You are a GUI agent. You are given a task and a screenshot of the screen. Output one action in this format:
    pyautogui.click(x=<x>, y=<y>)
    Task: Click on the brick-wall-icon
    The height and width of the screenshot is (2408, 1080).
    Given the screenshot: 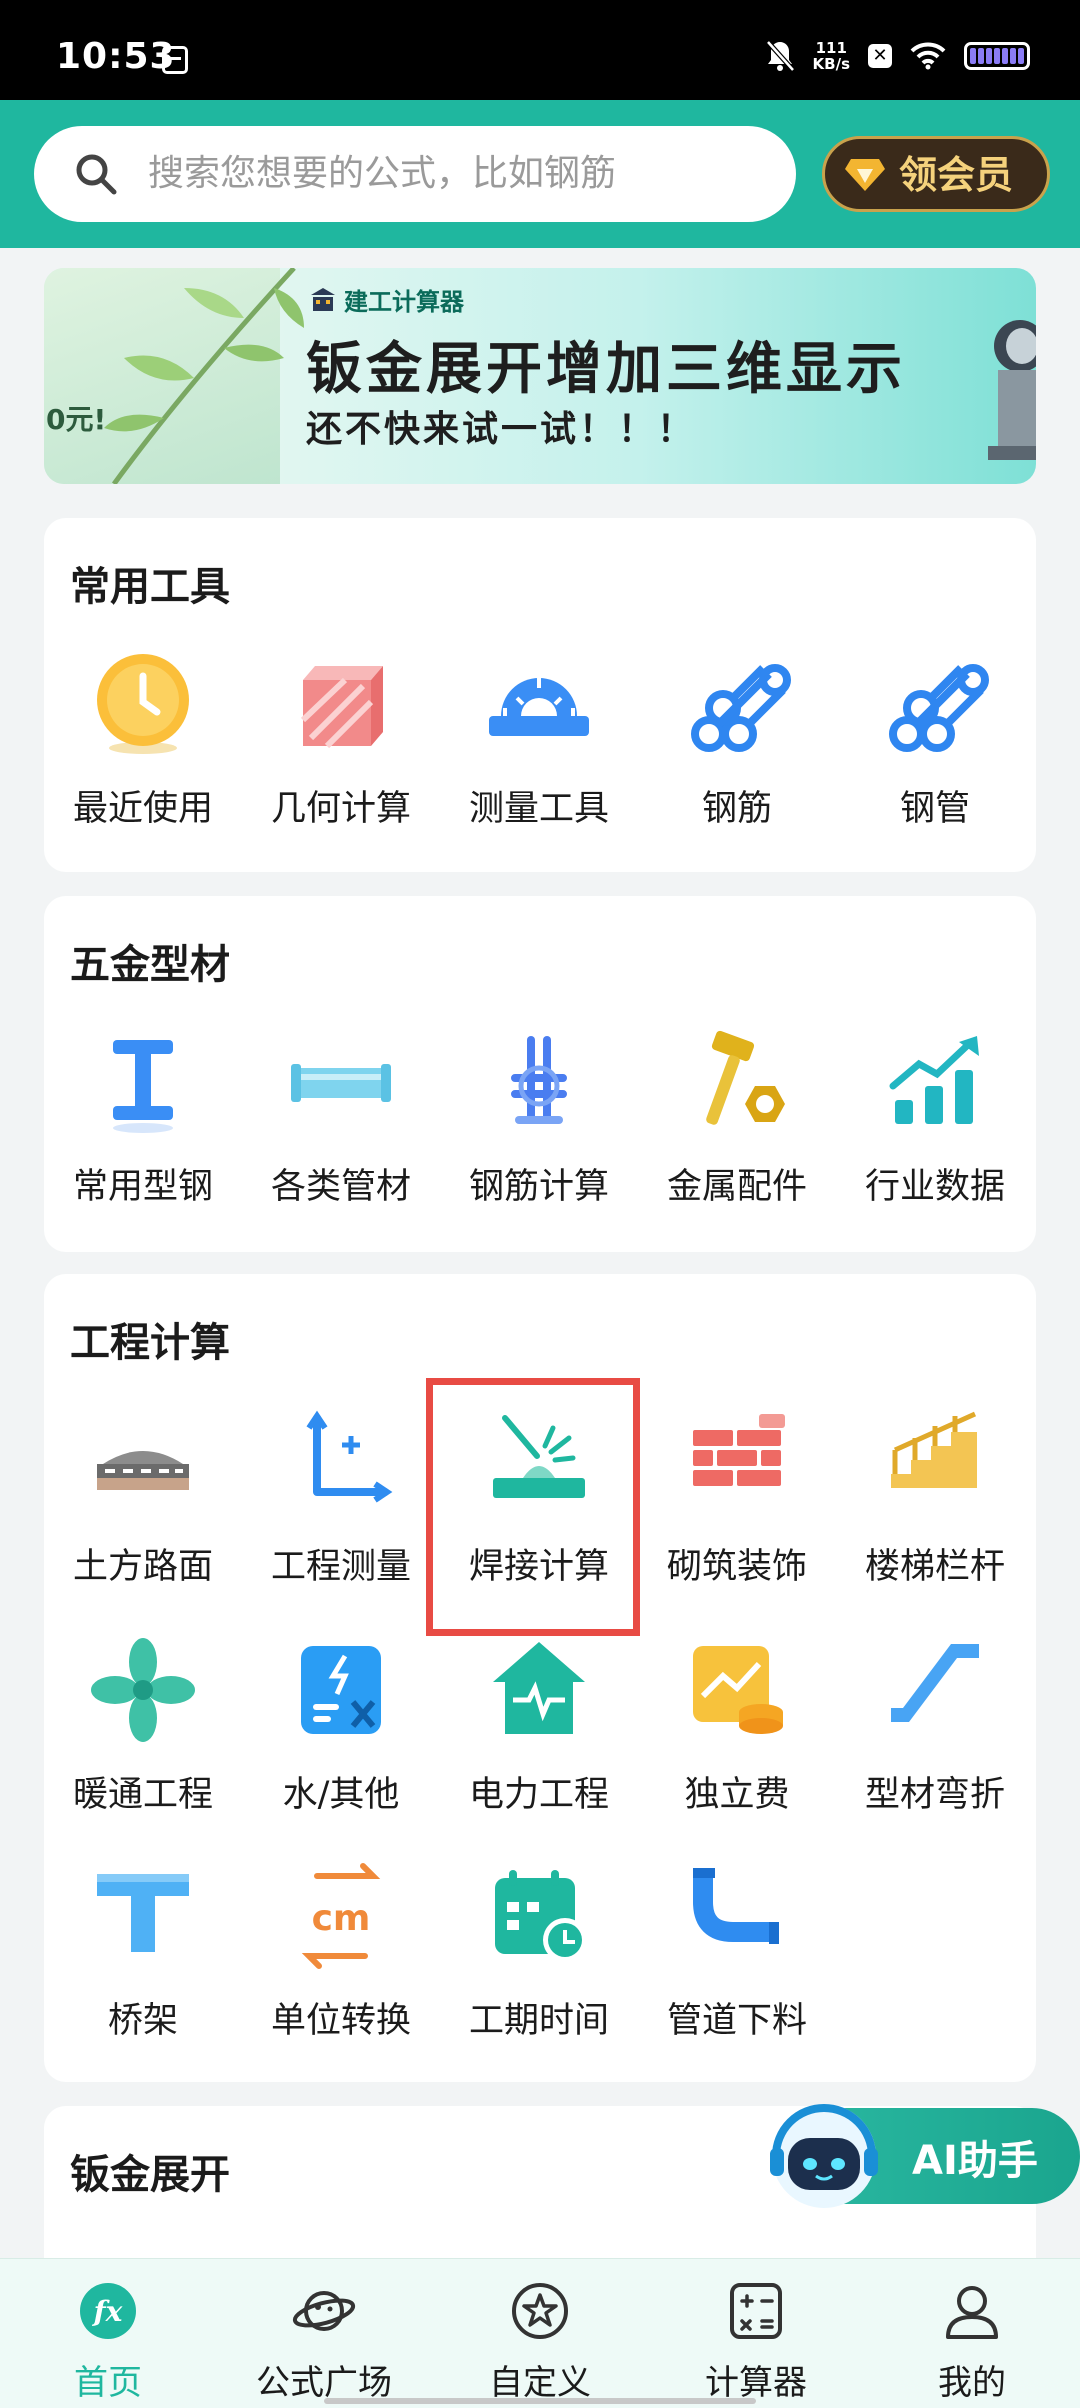 What is the action you would take?
    pyautogui.click(x=739, y=1450)
    